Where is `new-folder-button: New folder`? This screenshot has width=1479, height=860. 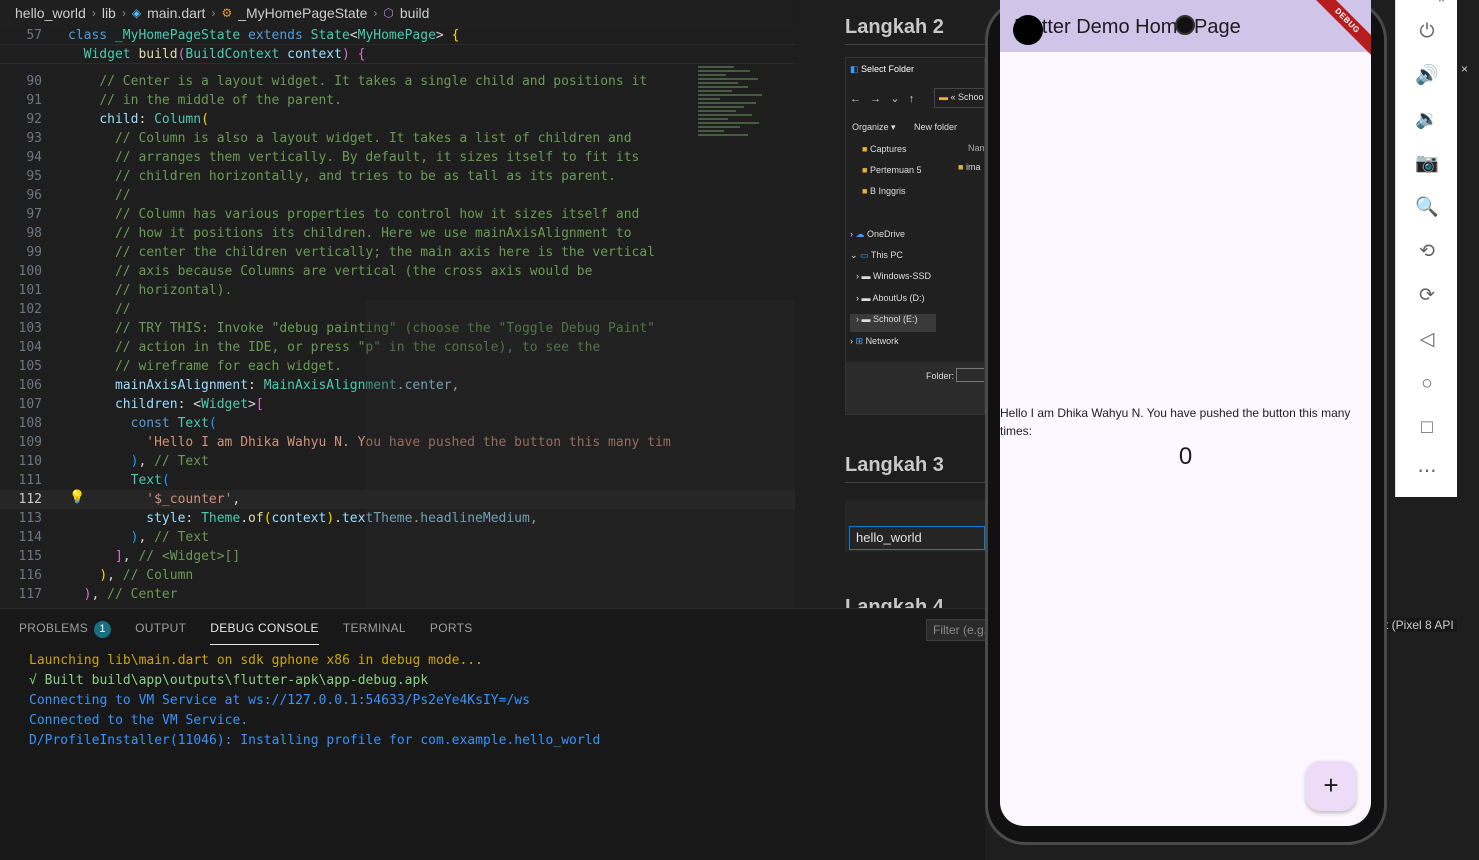 new-folder-button: New folder is located at coordinates (936, 127).